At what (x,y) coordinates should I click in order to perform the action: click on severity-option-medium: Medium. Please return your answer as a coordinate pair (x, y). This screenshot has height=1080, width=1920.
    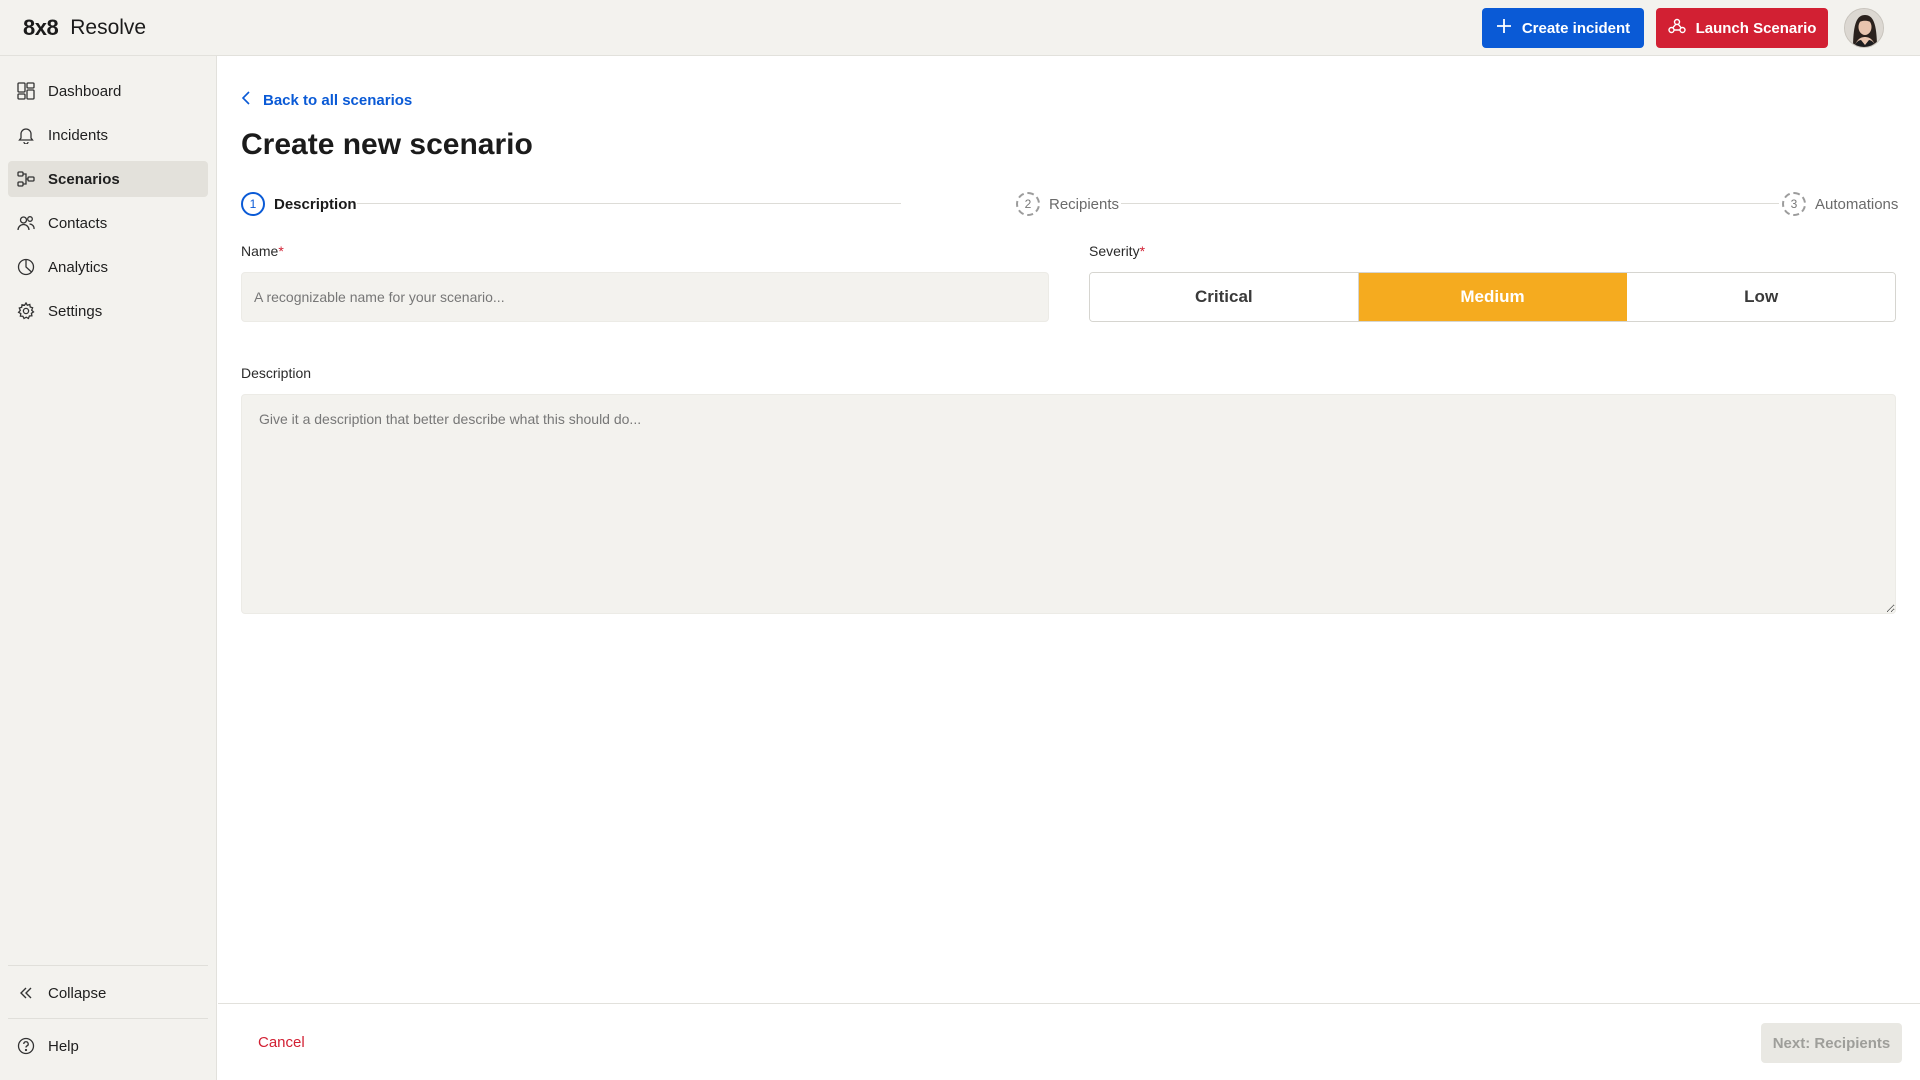
    Looking at the image, I should click on (1493, 297).